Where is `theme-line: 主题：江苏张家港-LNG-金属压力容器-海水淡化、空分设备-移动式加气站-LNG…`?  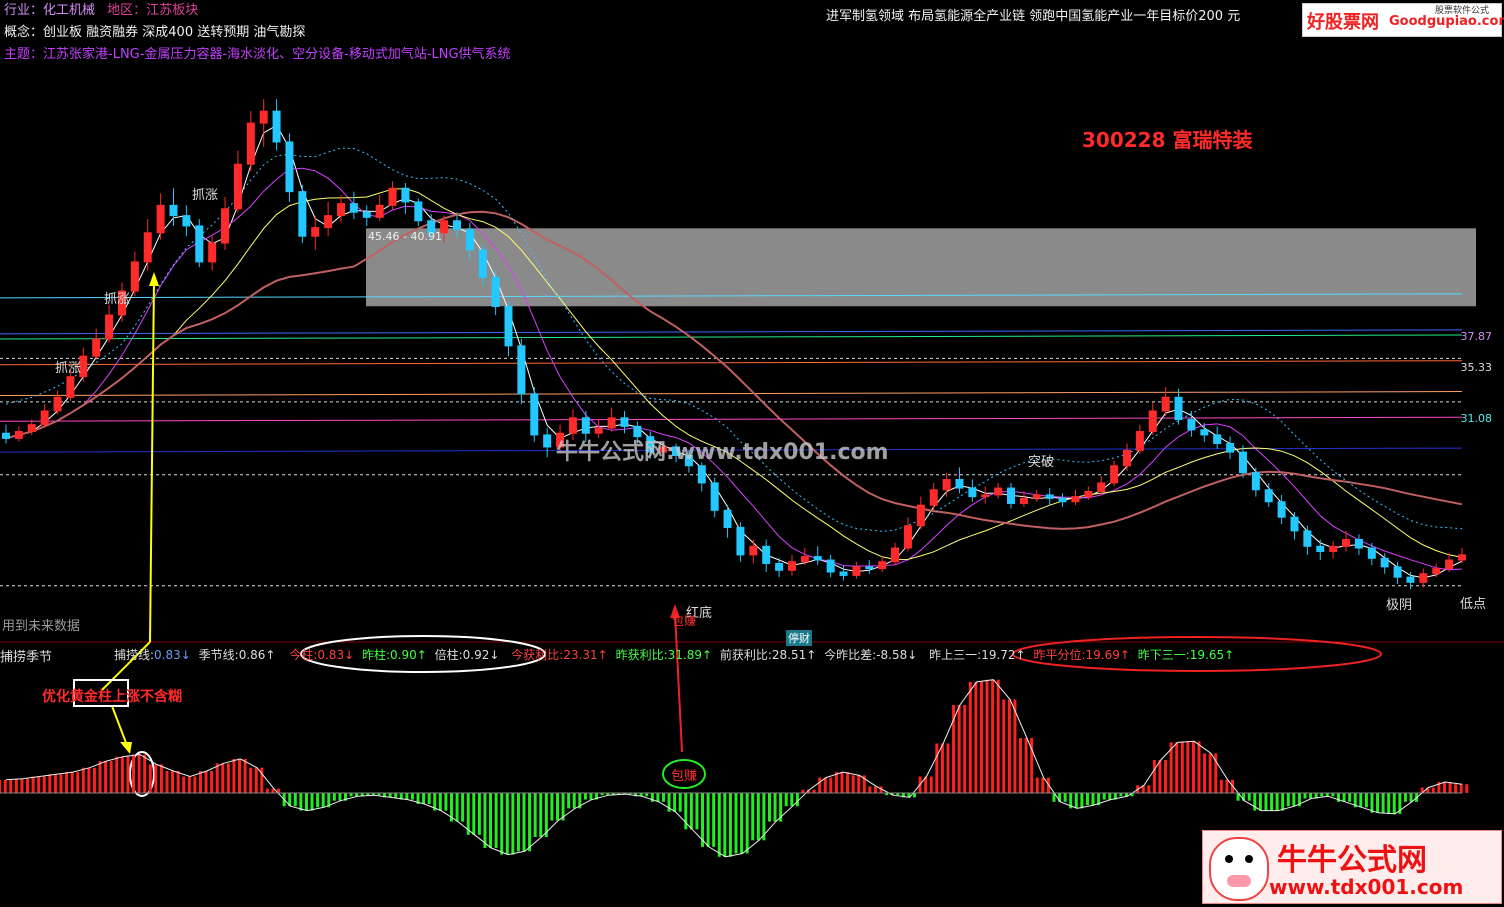
theme-line: 主题：江苏张家港-LNG-金属压力容器-海水淡化、空分设备-移动式加气站-LNG… is located at coordinates (257, 55).